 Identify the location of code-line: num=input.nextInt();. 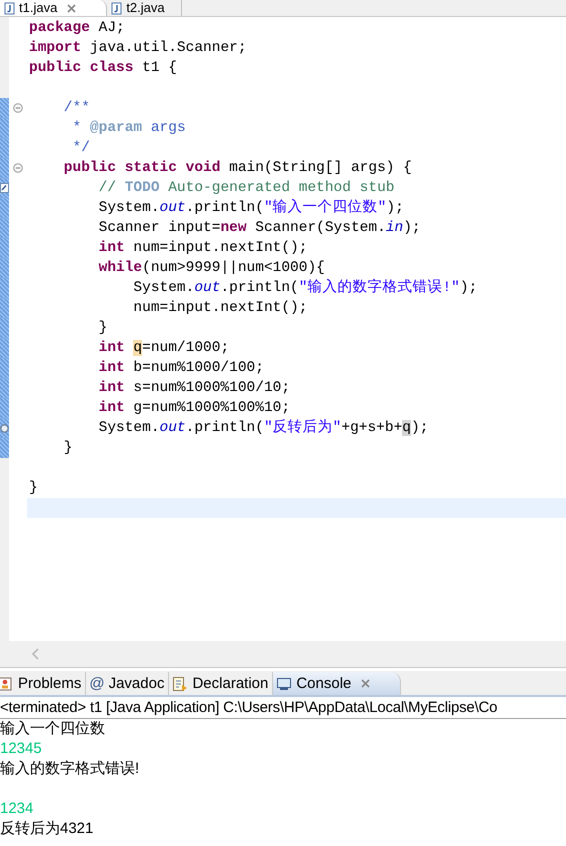
(220, 308).